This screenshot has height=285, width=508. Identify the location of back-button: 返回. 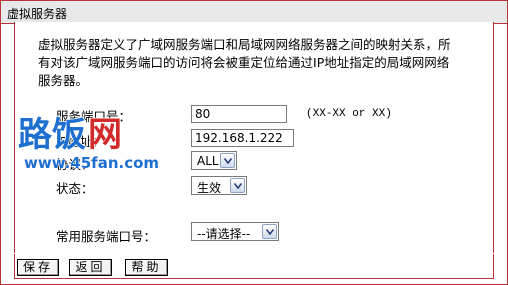
(90, 267).